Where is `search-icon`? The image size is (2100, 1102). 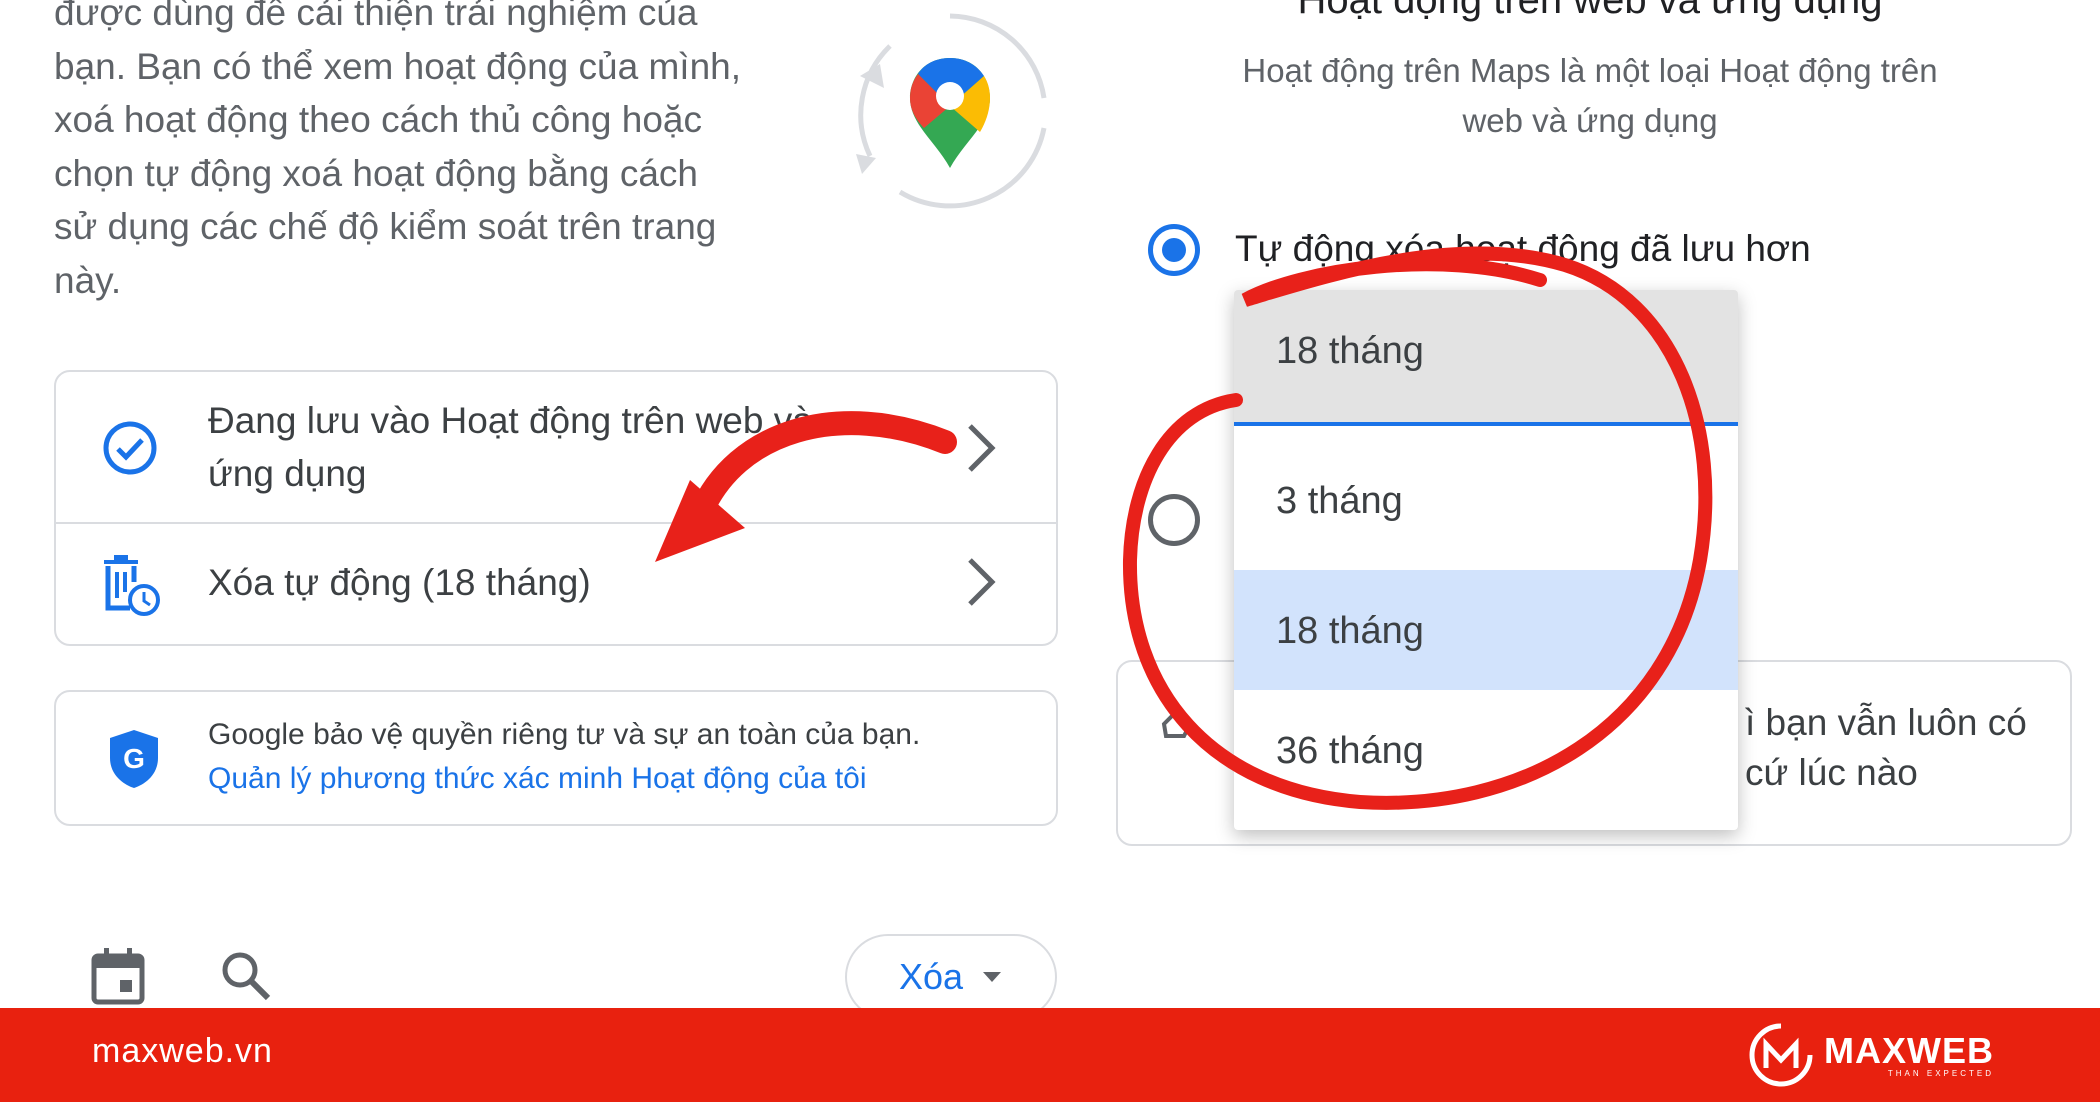
search-icon is located at coordinates (246, 976).